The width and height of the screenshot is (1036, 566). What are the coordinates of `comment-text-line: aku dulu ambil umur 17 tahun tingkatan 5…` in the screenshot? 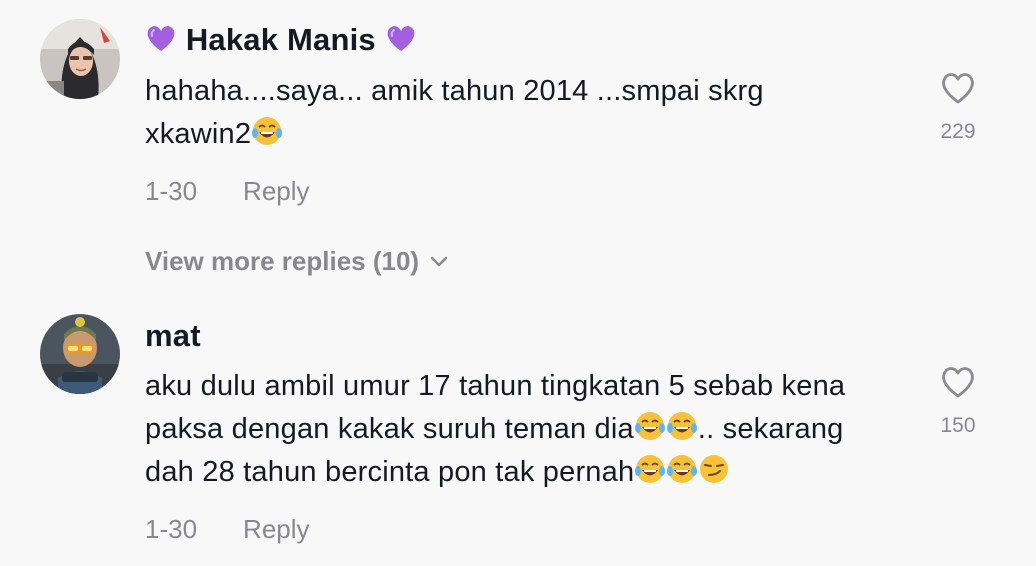 It's located at (495, 386).